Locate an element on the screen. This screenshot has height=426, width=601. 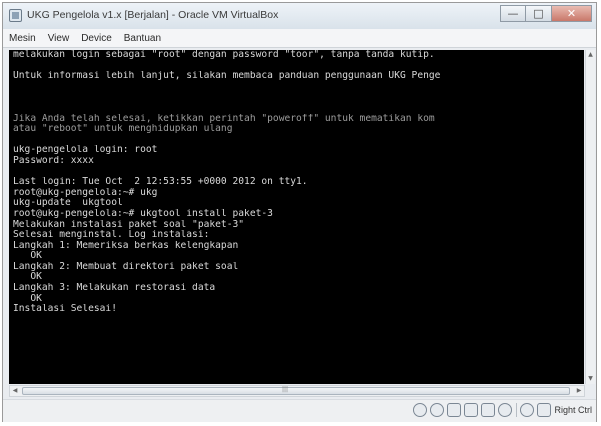
scroll-right-arrow-icon: ▶ is located at coordinates (579, 391).